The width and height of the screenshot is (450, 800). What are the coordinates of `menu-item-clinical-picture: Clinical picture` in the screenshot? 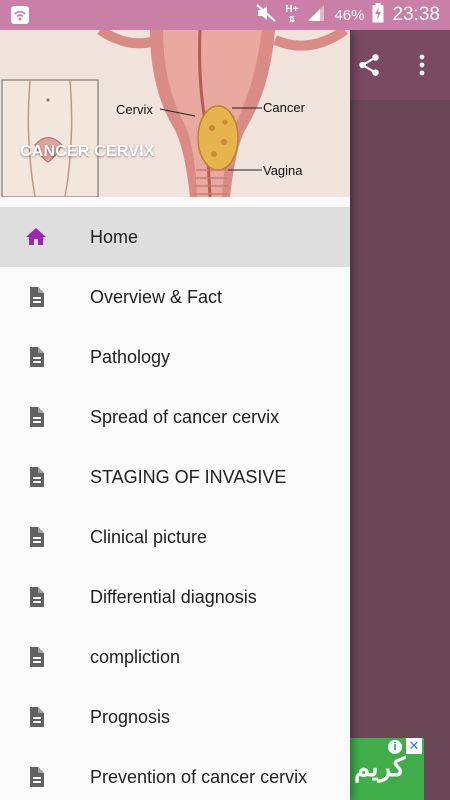 It's located at (175, 537).